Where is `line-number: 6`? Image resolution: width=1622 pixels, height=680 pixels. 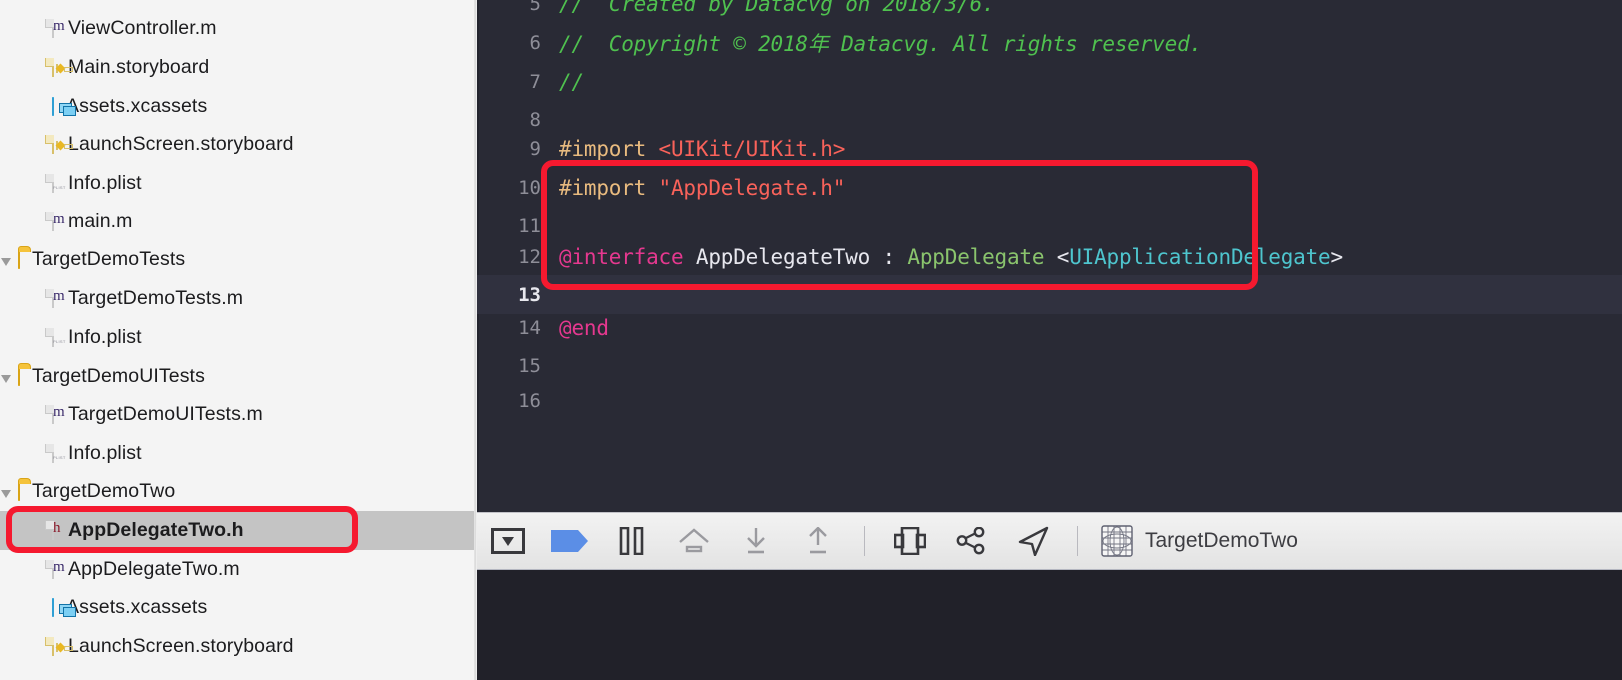 line-number: 6 is located at coordinates (535, 42).